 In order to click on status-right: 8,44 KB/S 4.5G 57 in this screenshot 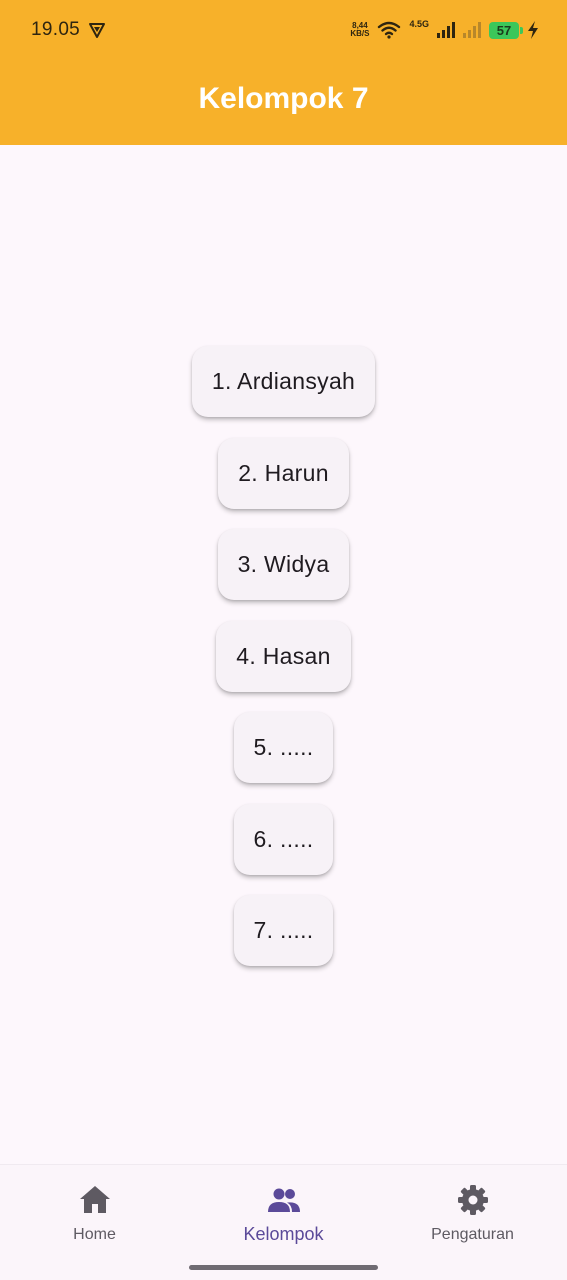, I will do `click(444, 29)`.